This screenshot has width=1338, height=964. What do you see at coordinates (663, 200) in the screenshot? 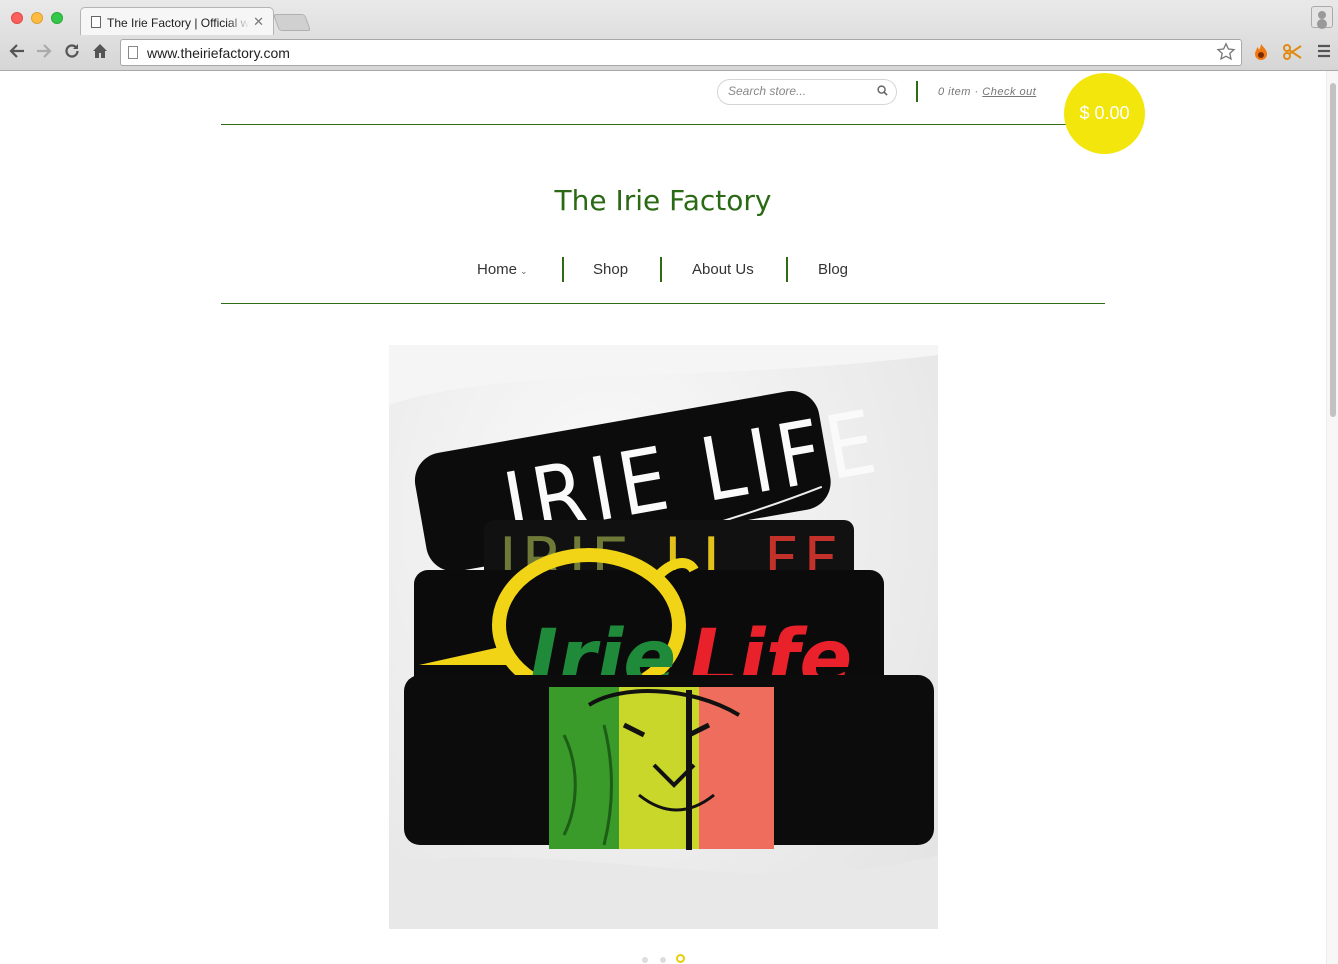
I see `site-title: The Irie Factory` at bounding box center [663, 200].